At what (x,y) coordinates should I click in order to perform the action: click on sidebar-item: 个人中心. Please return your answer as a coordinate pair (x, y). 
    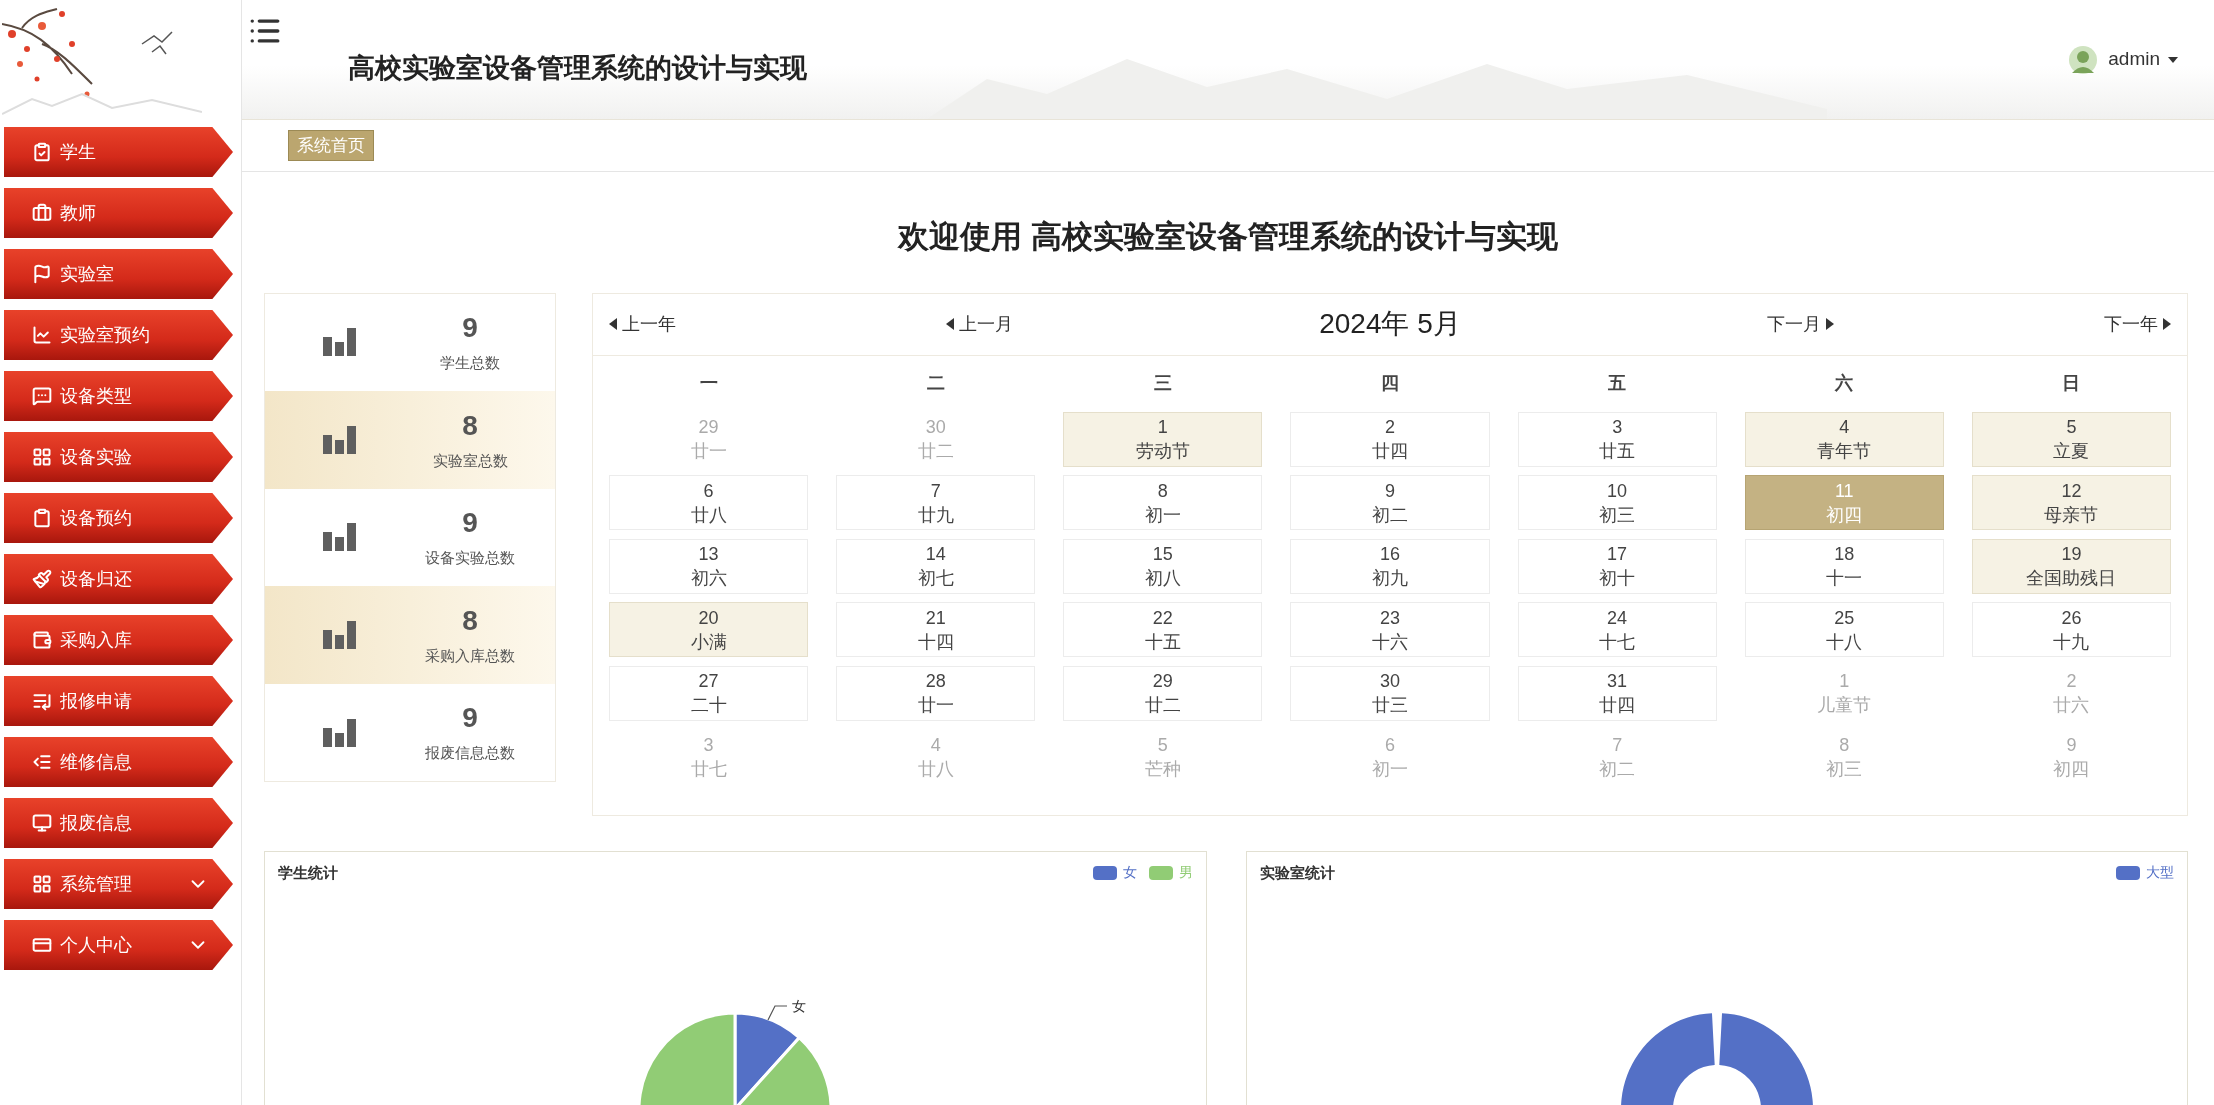
    Looking at the image, I should click on (118, 945).